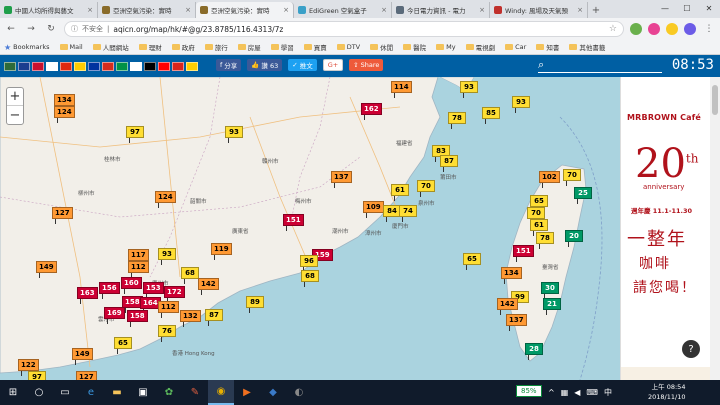 The height and width of the screenshot is (405, 720). Describe the element at coordinates (691, 349) in the screenshot. I see `help-button: ?` at that location.